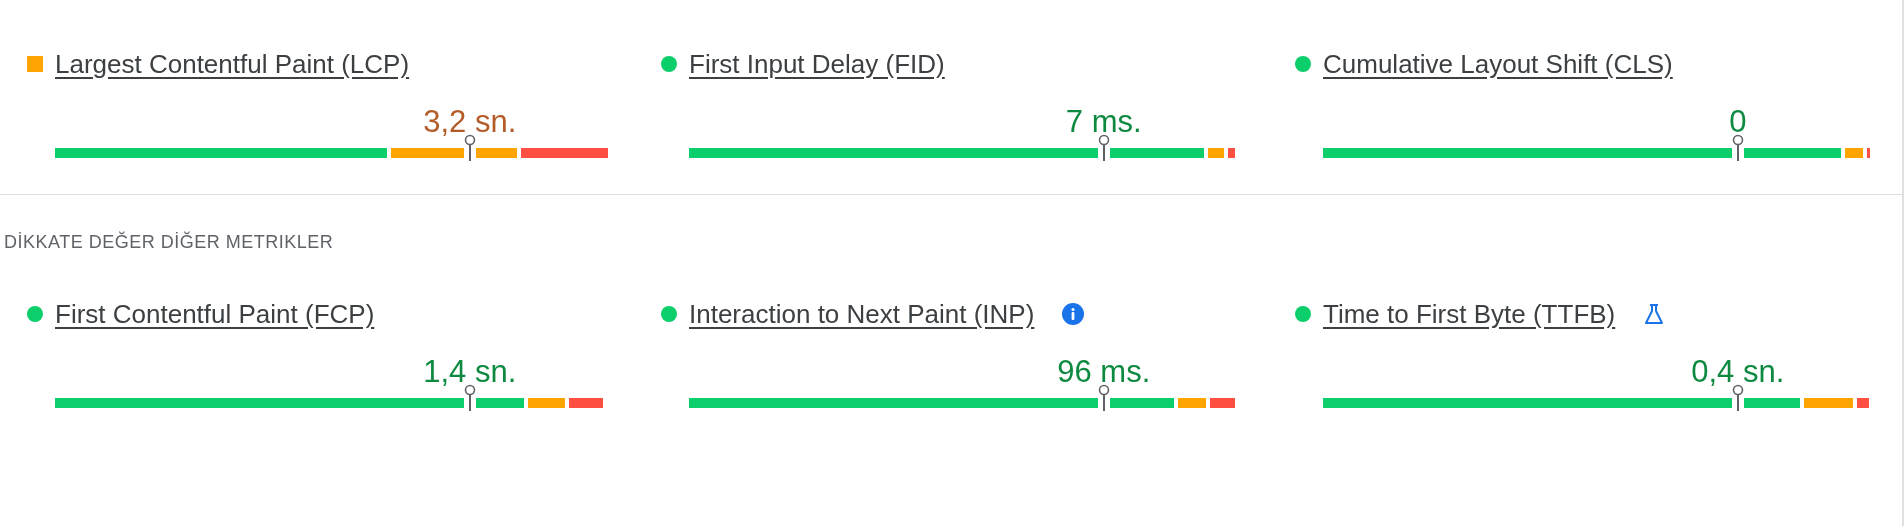 This screenshot has width=1904, height=526. I want to click on metric-value: 1,4 sn., so click(470, 371).